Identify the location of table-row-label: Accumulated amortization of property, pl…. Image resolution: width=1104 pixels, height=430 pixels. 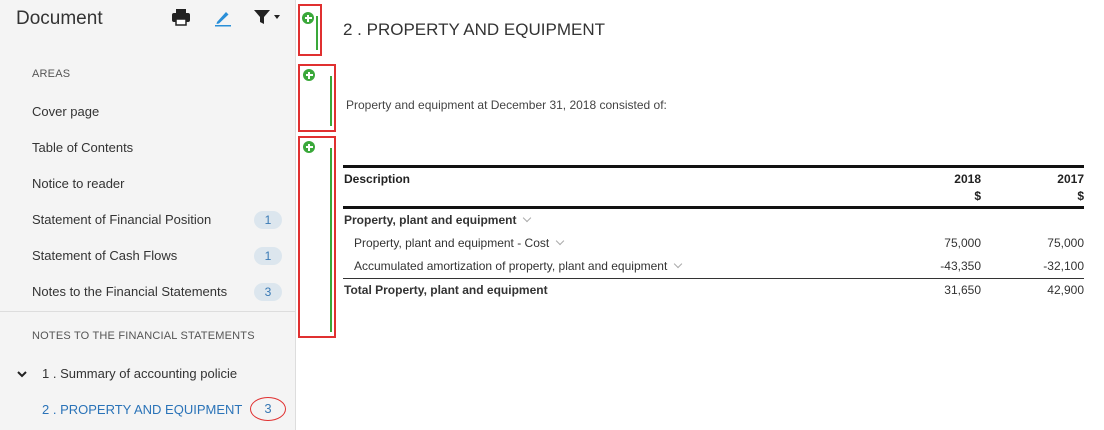
(518, 266).